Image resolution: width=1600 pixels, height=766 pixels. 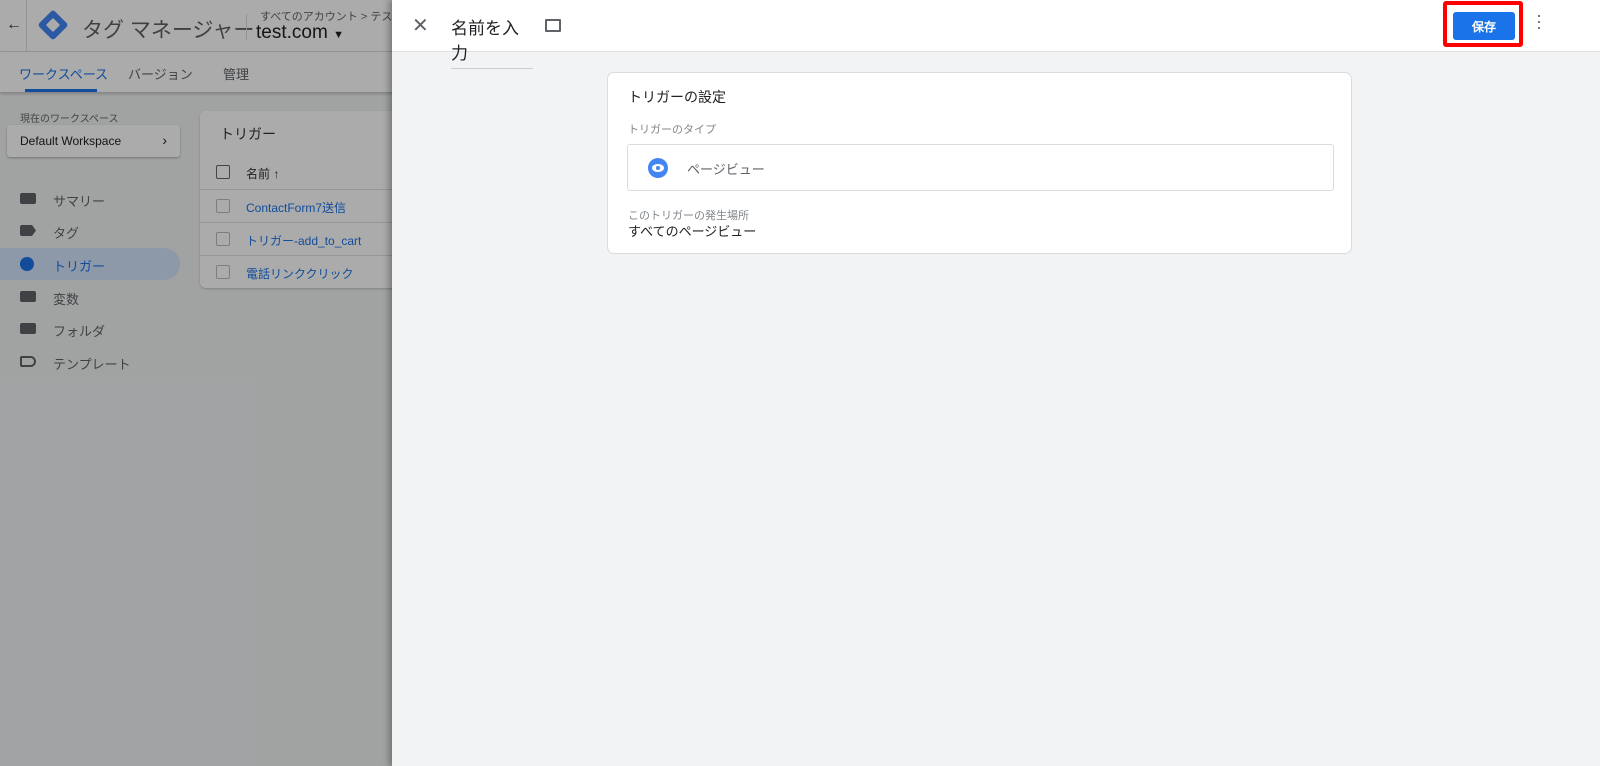 I want to click on trigger-type-label: トリガーのタイプ, so click(x=672, y=130).